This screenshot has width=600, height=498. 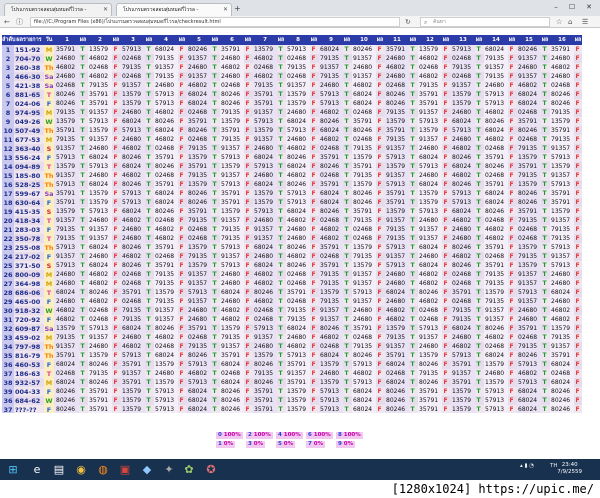 What do you see at coordinates (37, 469) in the screenshot?
I see `ie-icon: e` at bounding box center [37, 469].